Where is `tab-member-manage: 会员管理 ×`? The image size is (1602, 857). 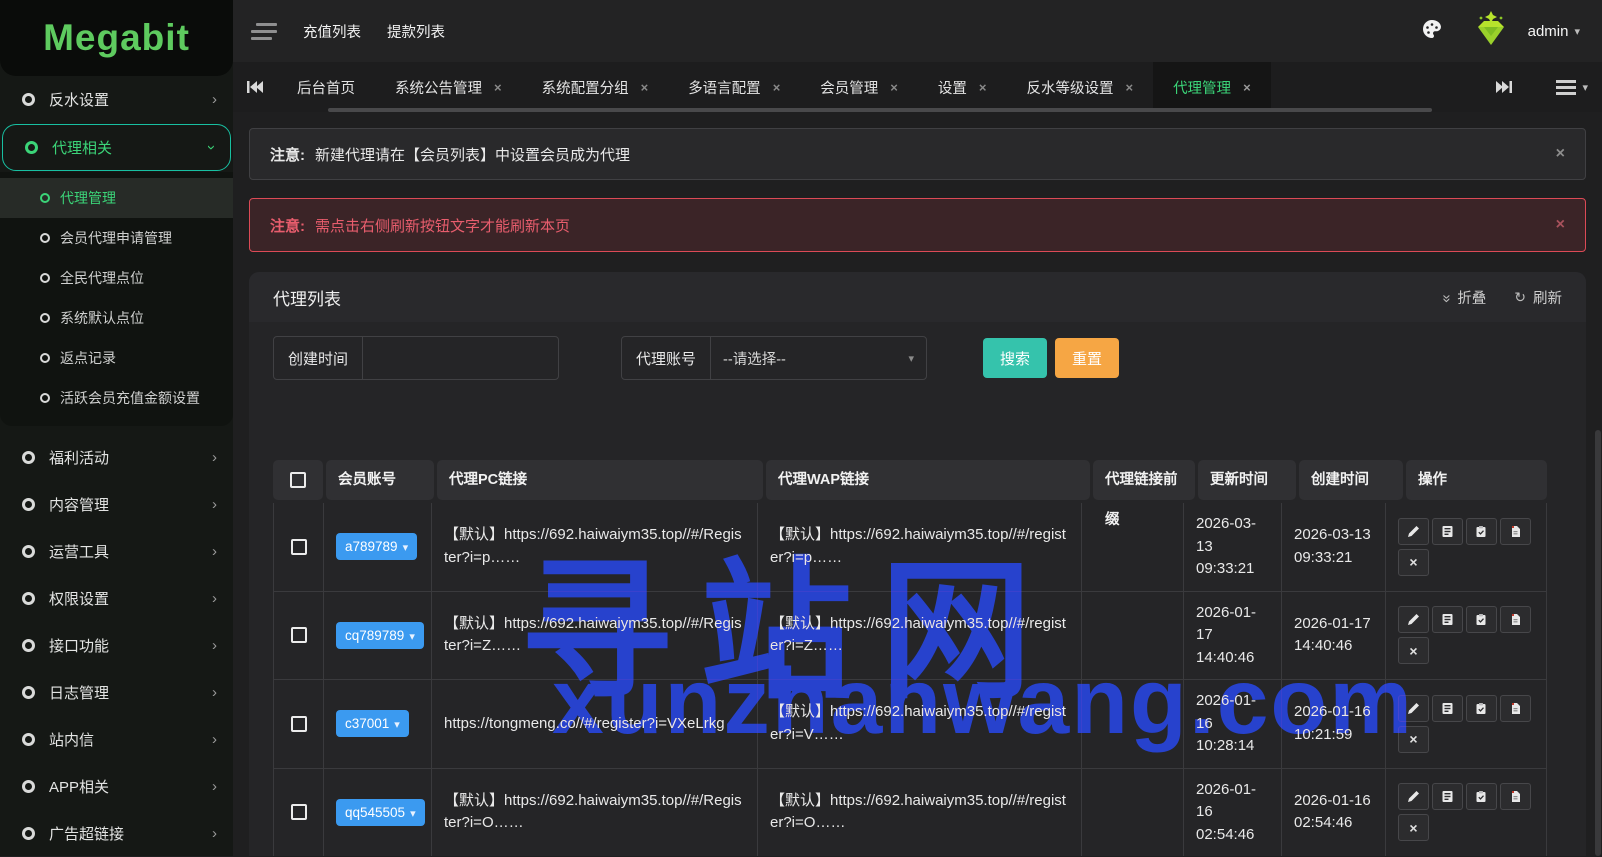 tab-member-manage: 会员管理 × is located at coordinates (859, 87).